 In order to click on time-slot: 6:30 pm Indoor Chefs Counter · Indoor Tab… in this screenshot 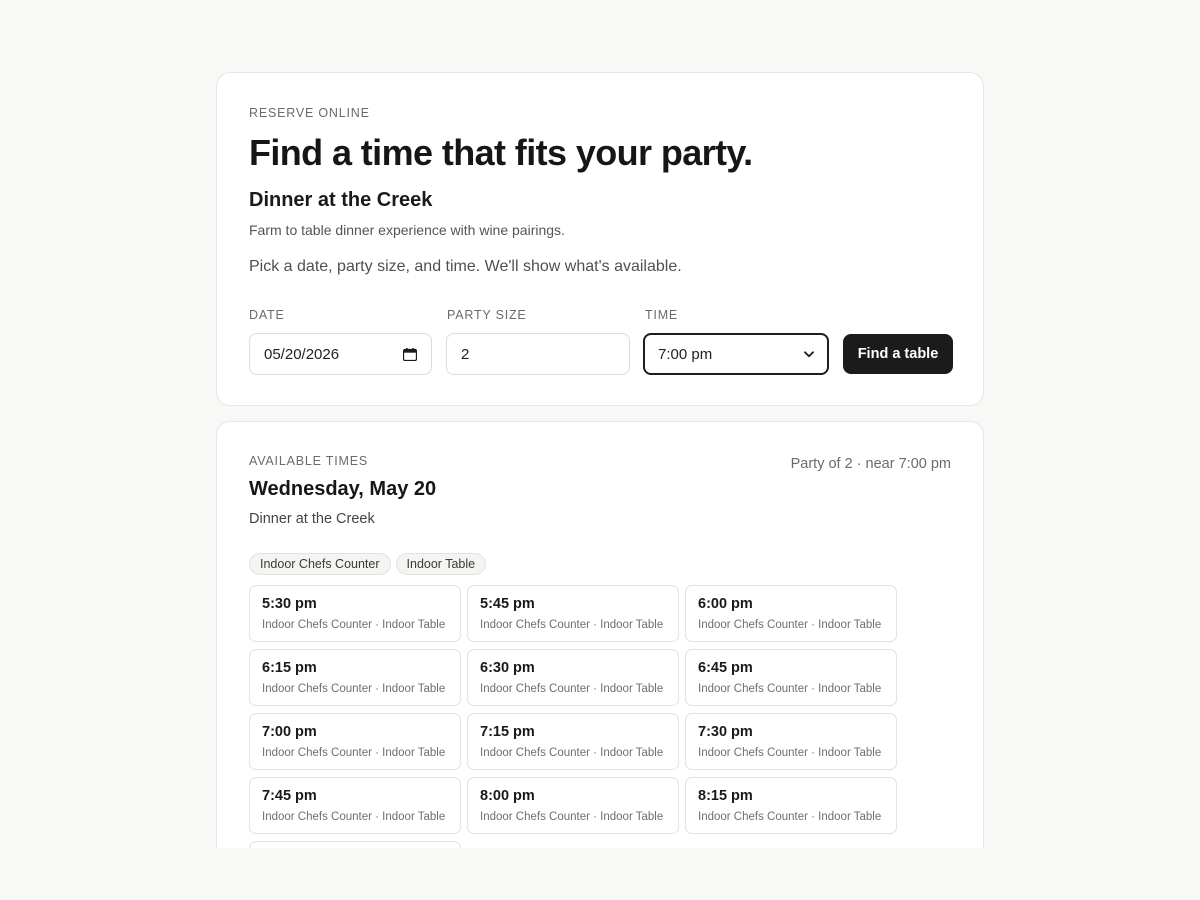, I will do `click(573, 677)`.